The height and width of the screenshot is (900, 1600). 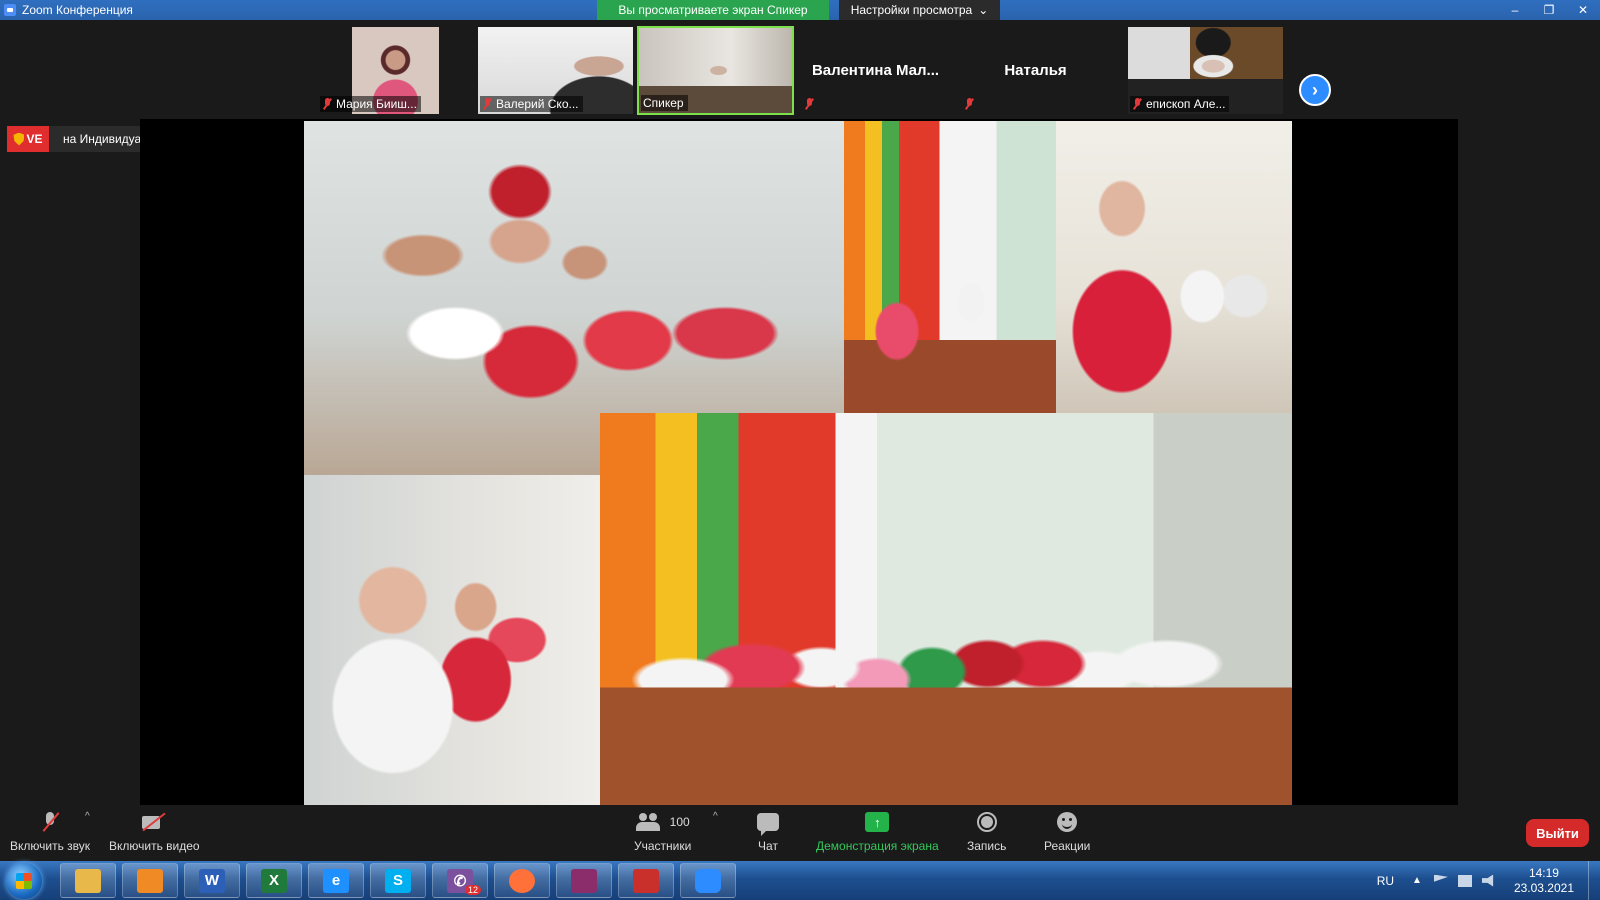 What do you see at coordinates (877, 846) in the screenshot?
I see `share-screen-label: Демонстрация экрана` at bounding box center [877, 846].